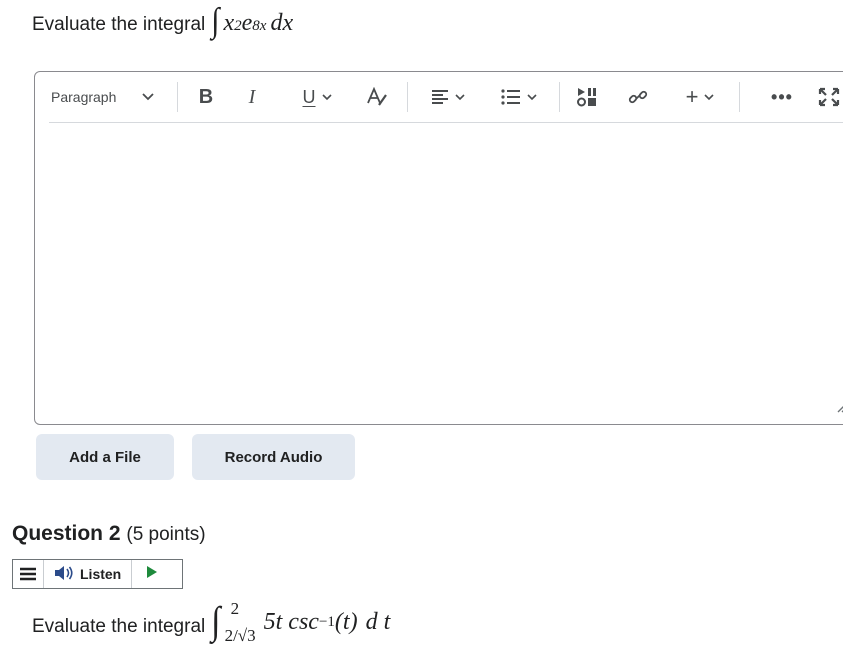 Image resolution: width=843 pixels, height=672 pixels. What do you see at coordinates (105, 457) in the screenshot?
I see `add-file-button: Add a File` at bounding box center [105, 457].